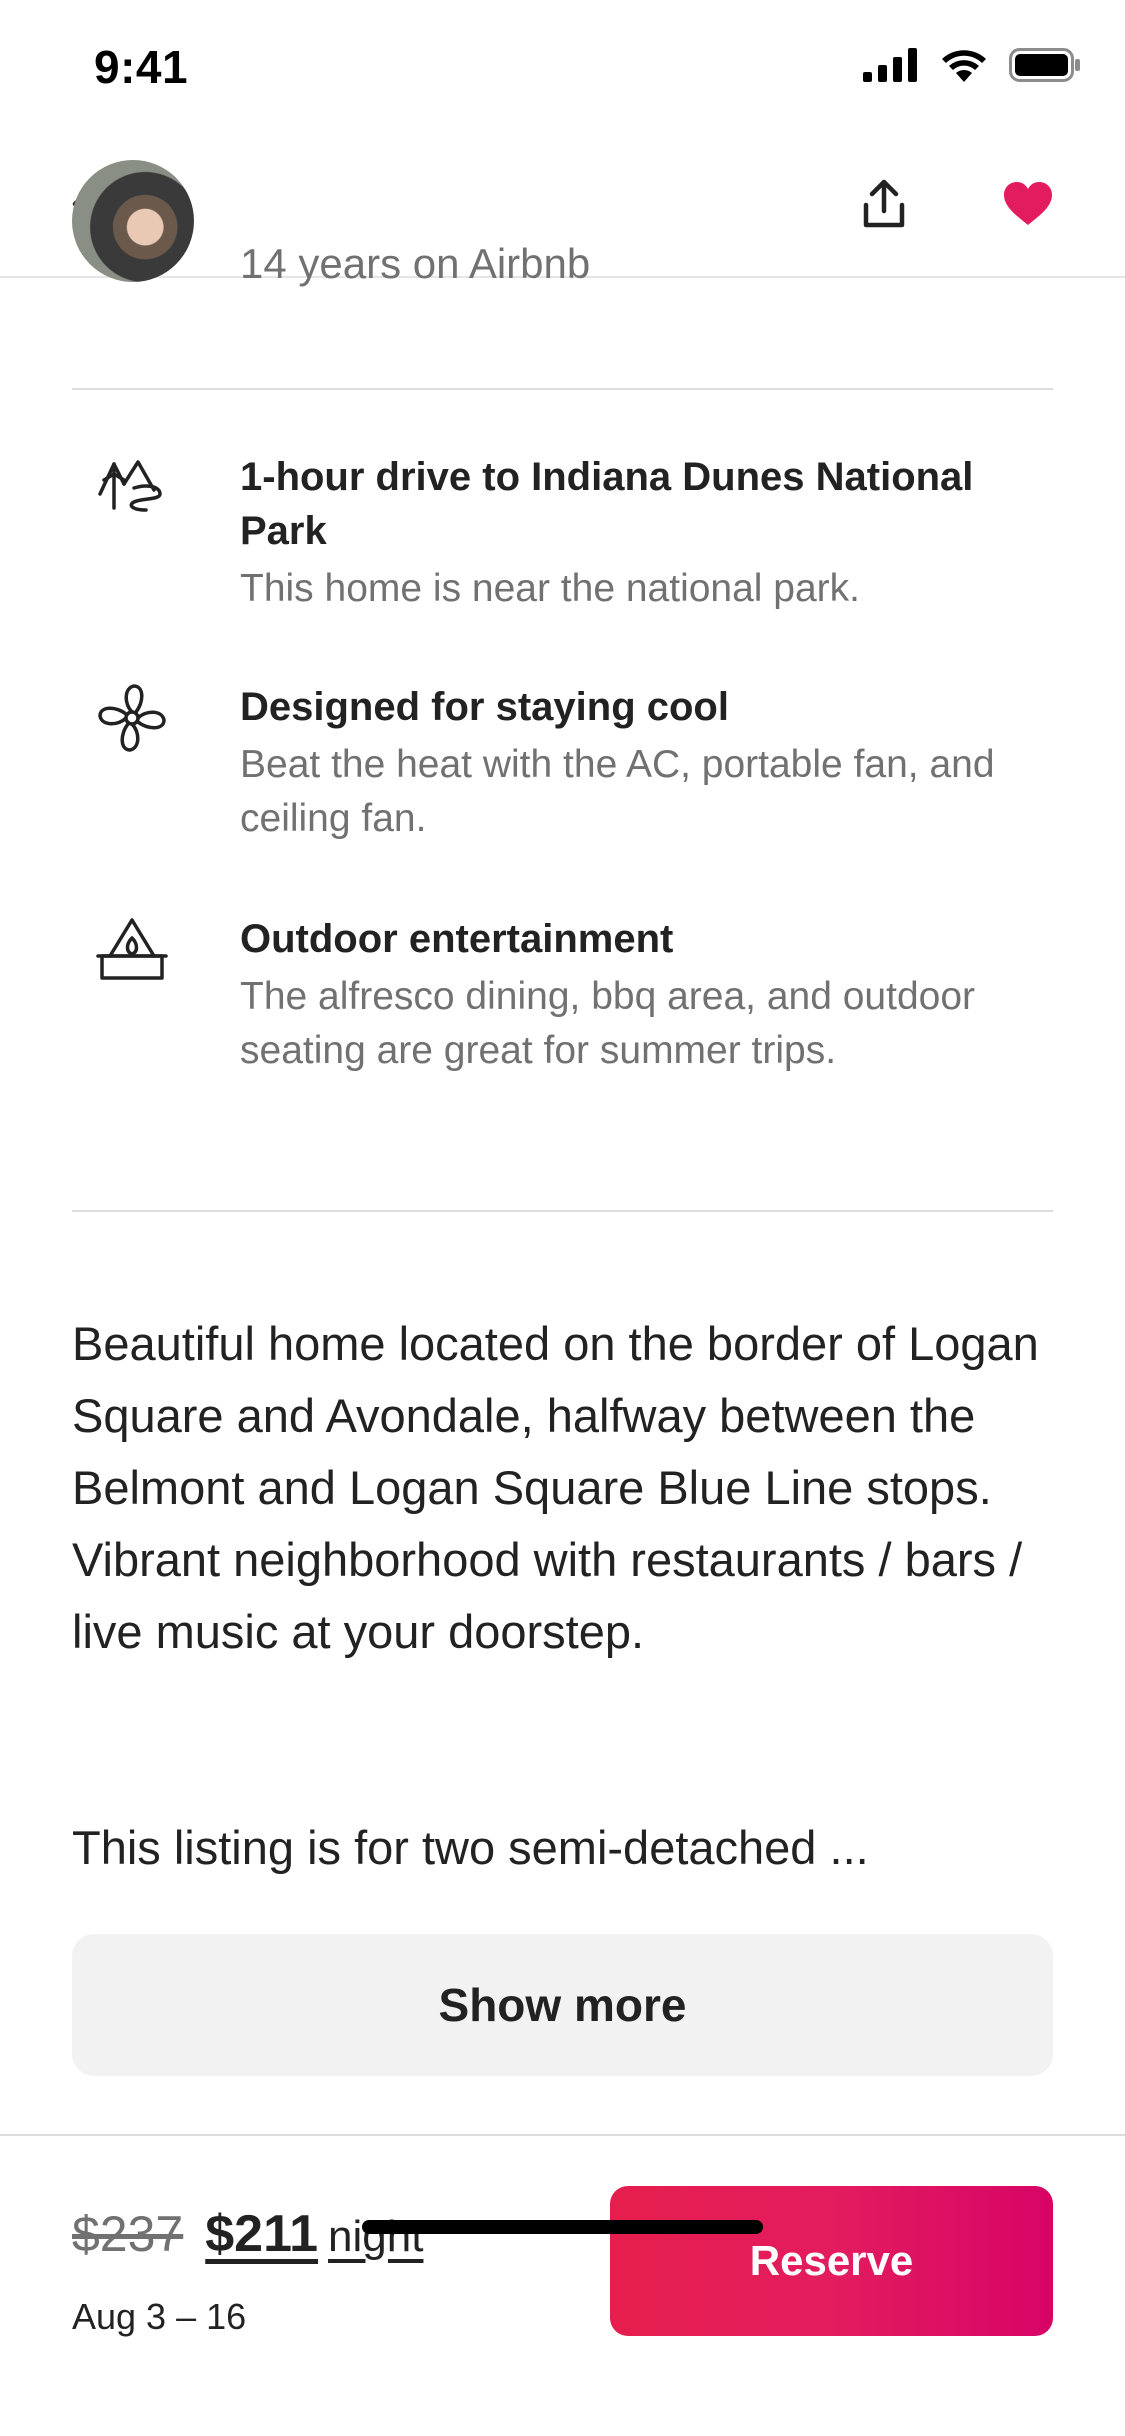 This screenshot has height=2436, width=1125. I want to click on trip-dates: Aug 3 – 16, so click(159, 2317).